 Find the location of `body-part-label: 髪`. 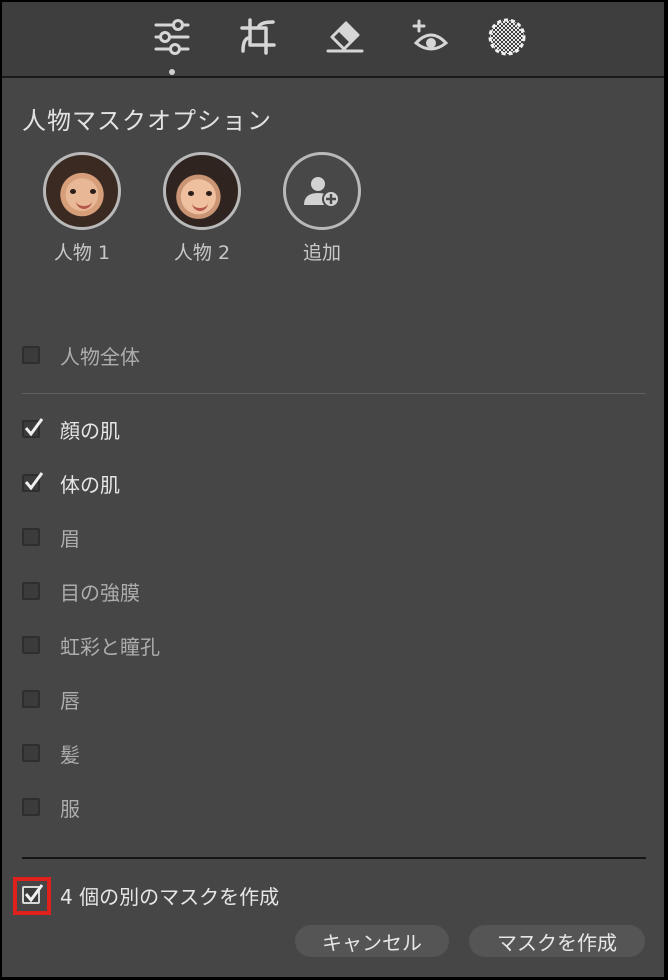

body-part-label: 髪 is located at coordinates (70, 754).